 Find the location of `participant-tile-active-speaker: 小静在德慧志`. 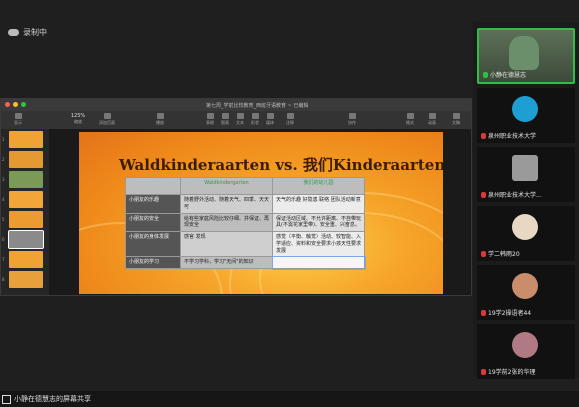

participant-tile-active-speaker: 小静在德慧志 is located at coordinates (526, 56).